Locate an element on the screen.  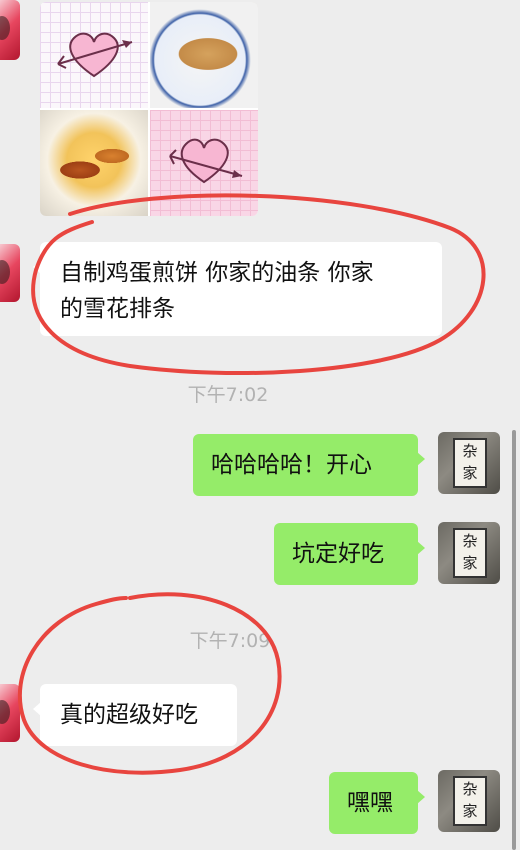
message-text: 嘿嘿 is located at coordinates (370, 803).